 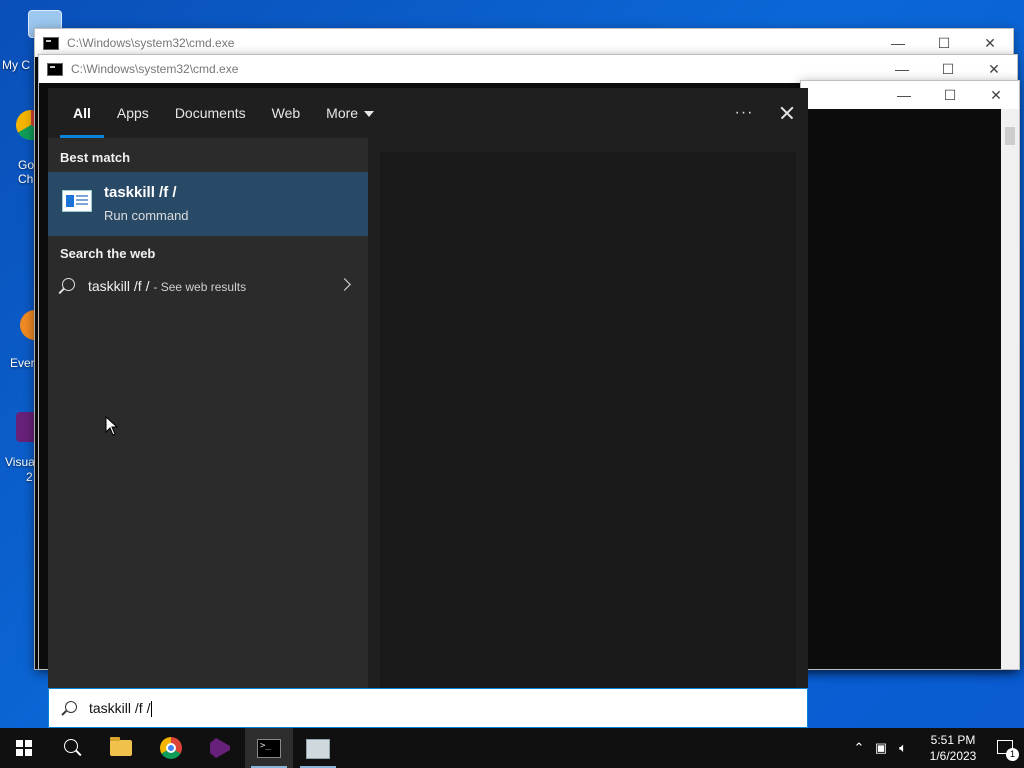 I want to click on network-icon: ▣, so click(x=881, y=748).